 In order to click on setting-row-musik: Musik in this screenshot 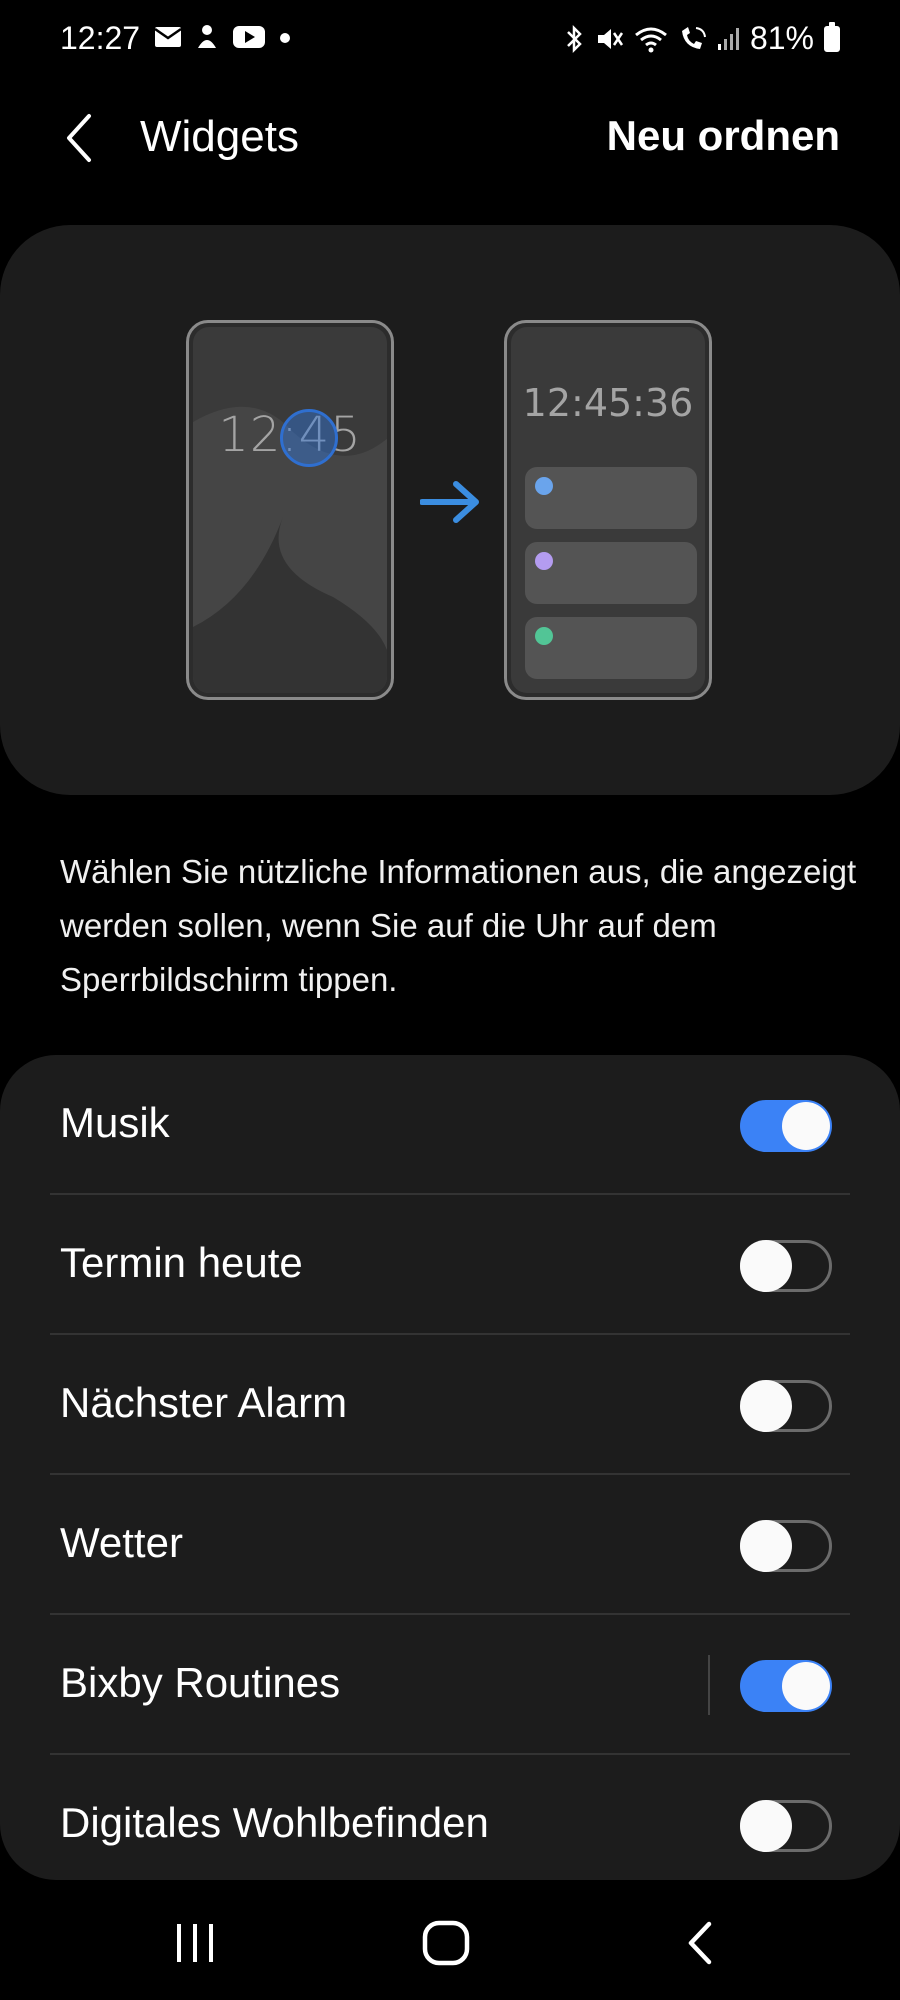, I will do `click(450, 1125)`.